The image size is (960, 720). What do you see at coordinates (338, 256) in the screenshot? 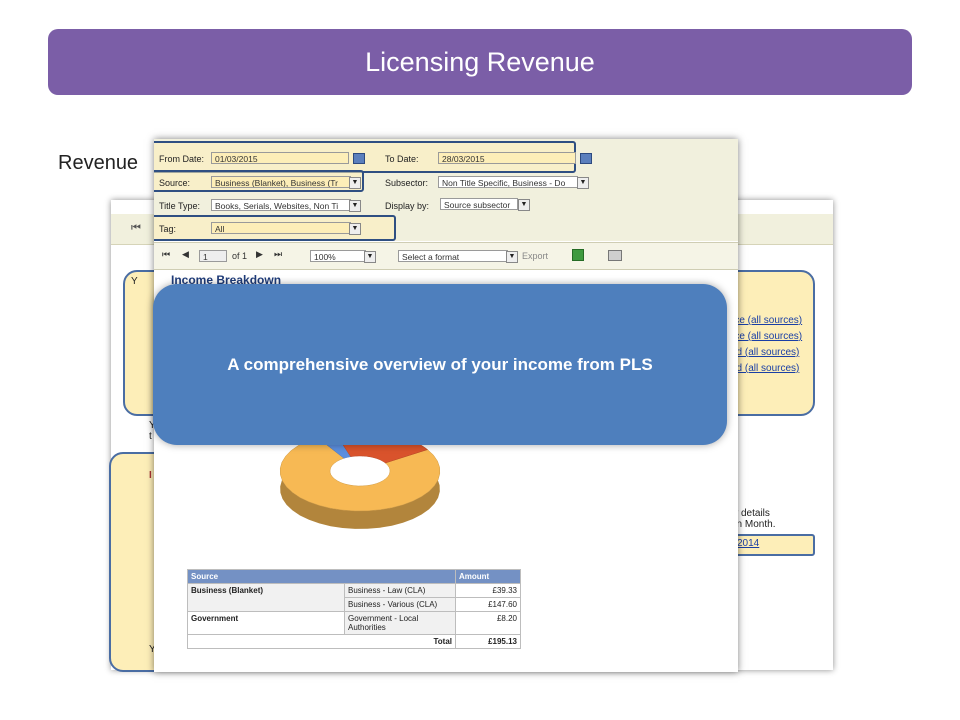
I see `zoom-select: 100%` at bounding box center [338, 256].